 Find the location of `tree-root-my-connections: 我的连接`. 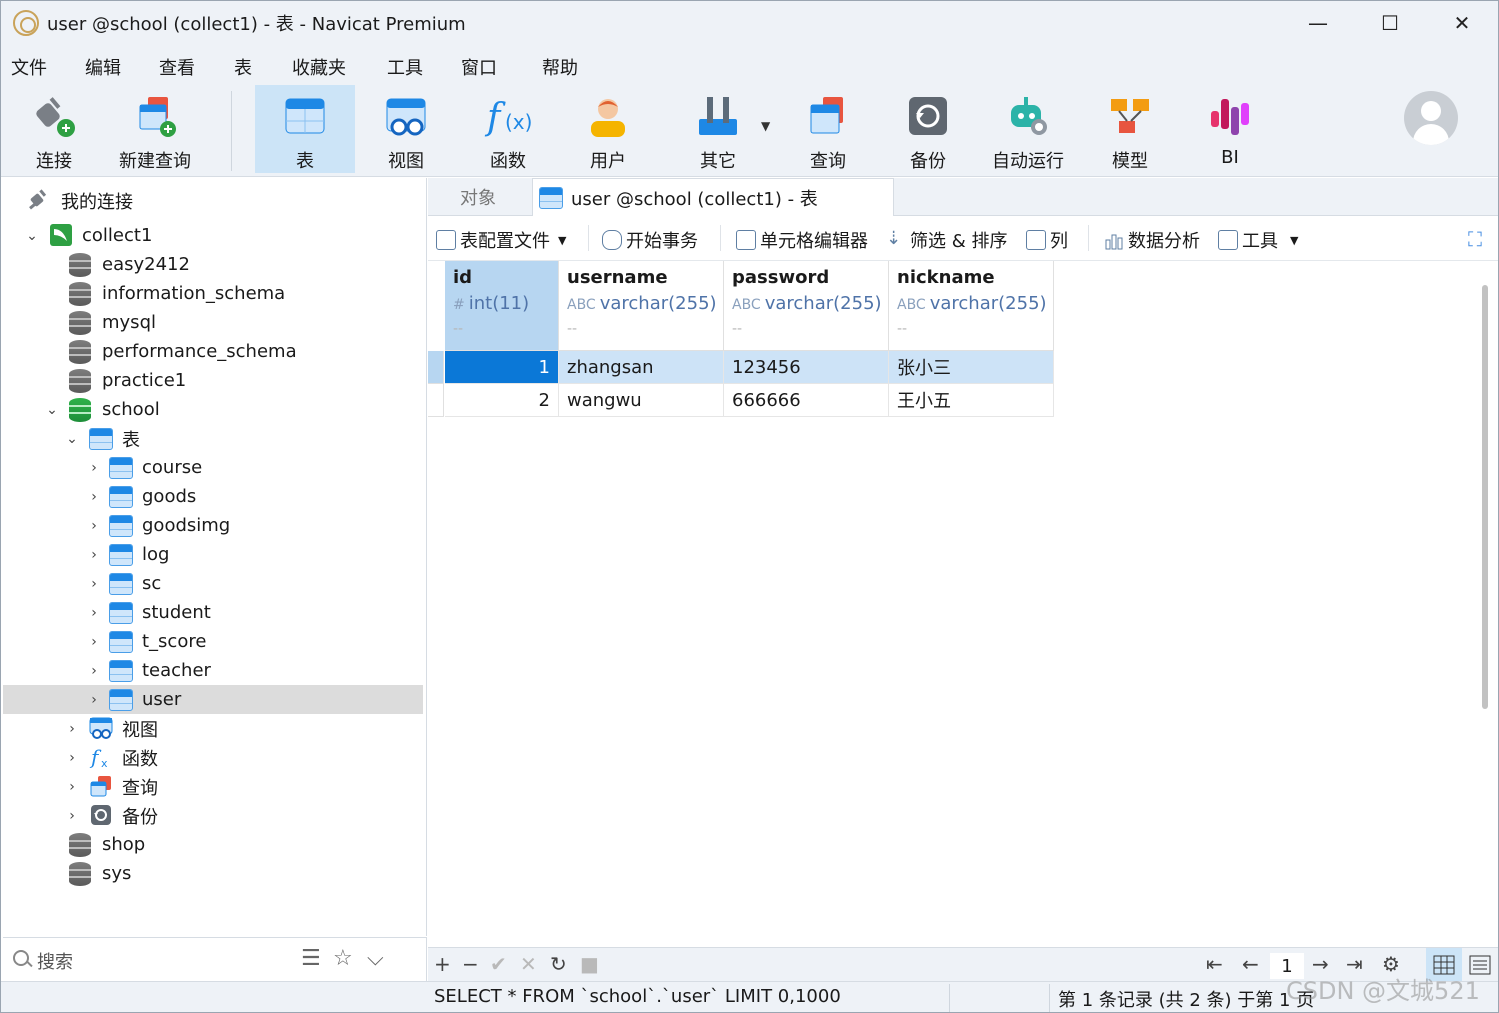

tree-root-my-connections: 我的连接 is located at coordinates (213, 200).